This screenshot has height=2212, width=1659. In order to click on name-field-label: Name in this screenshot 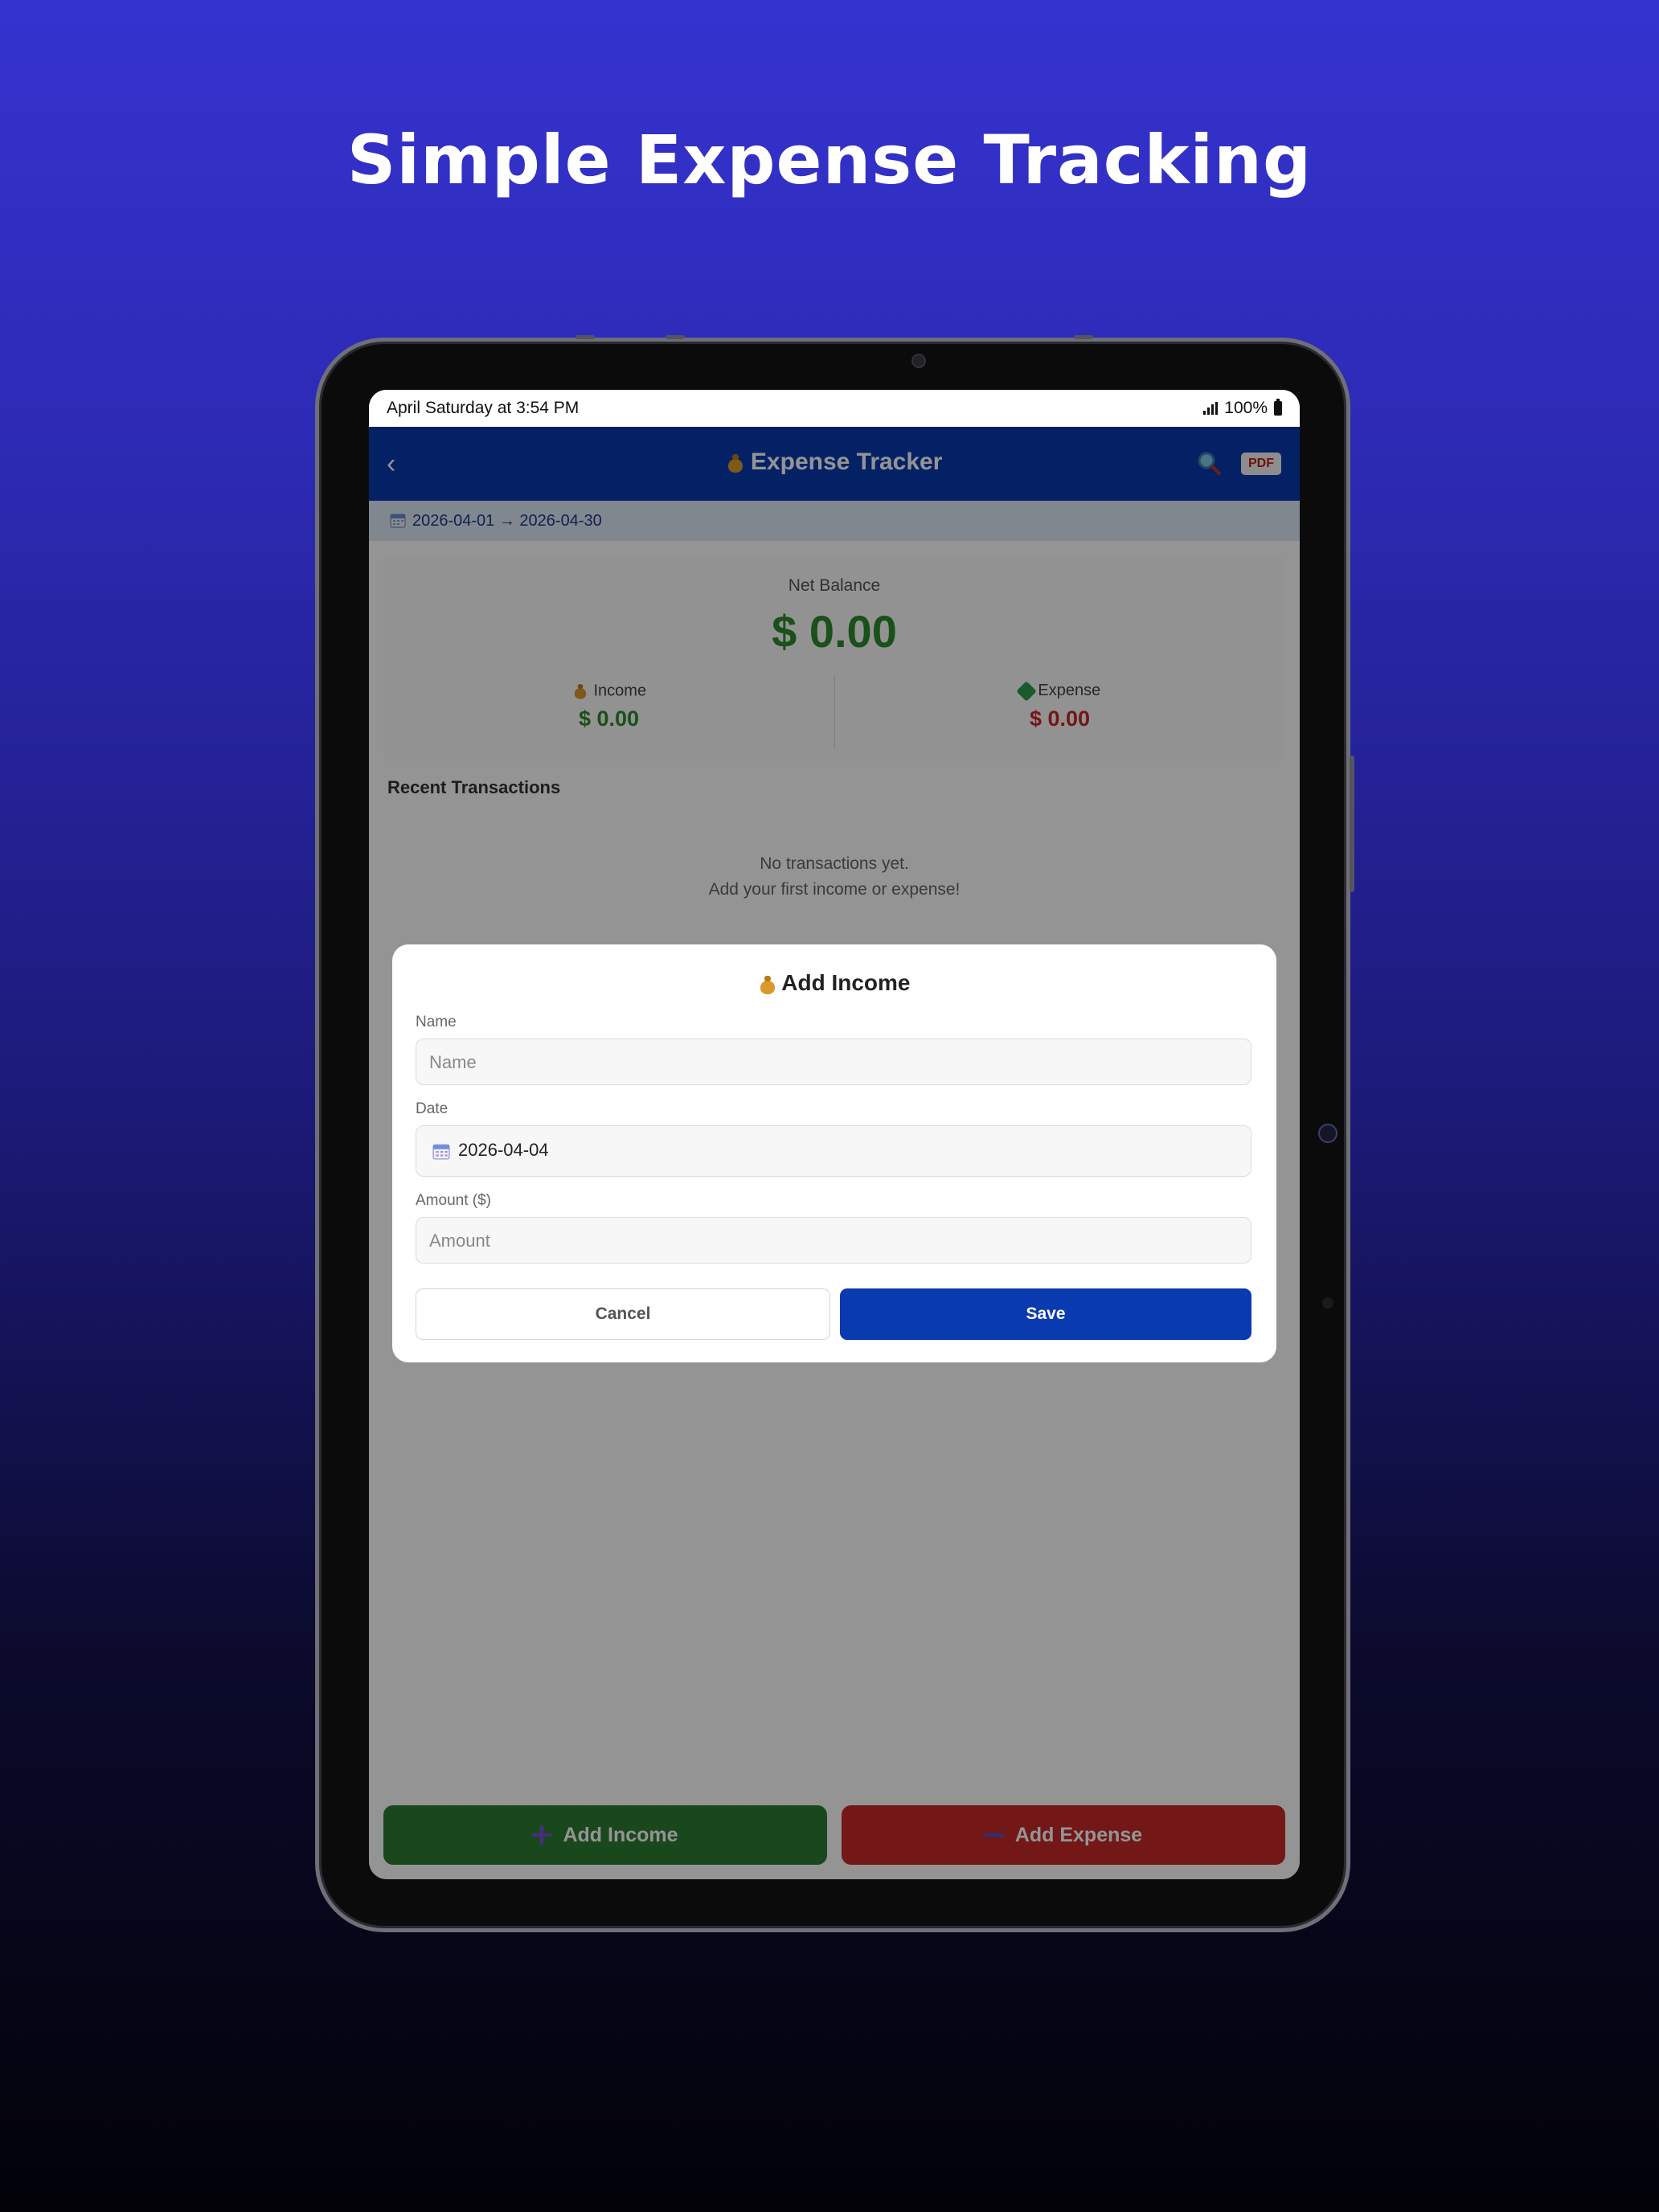, I will do `click(436, 1022)`.